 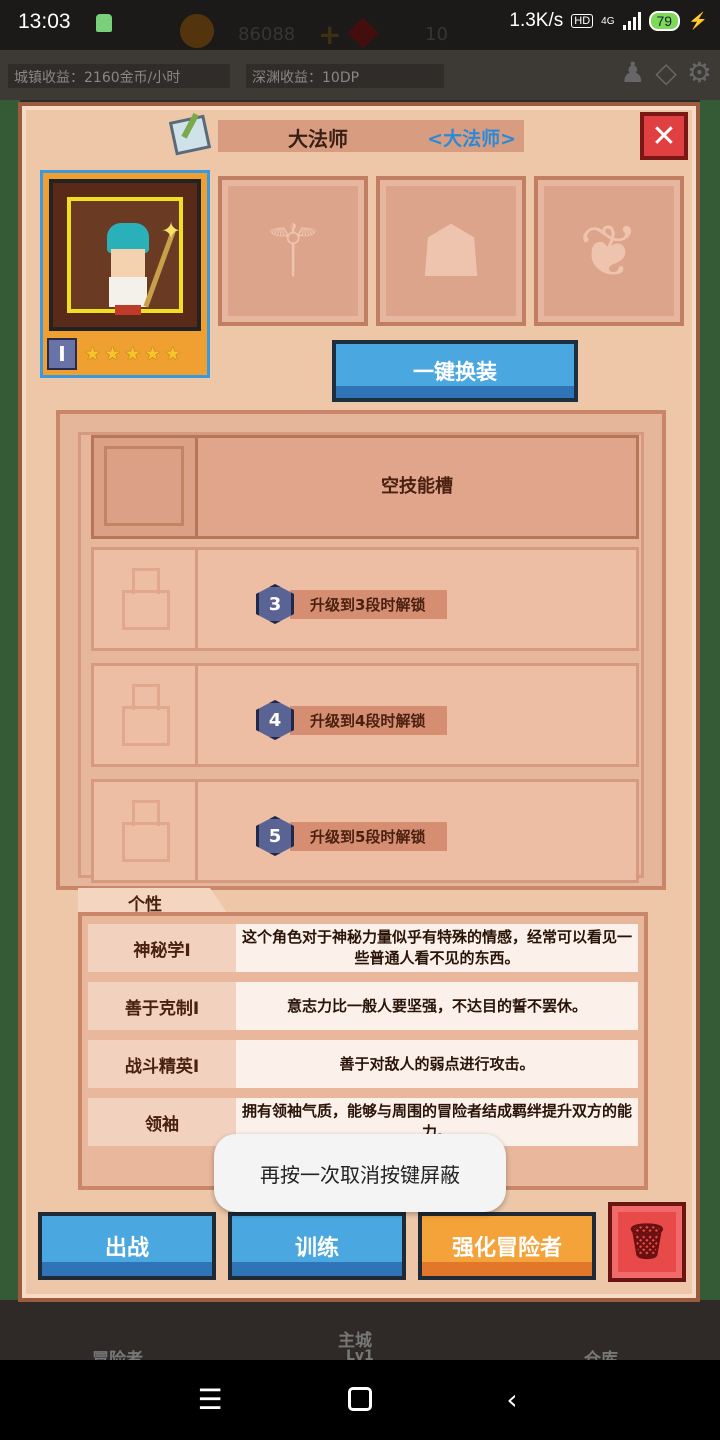 I want to click on scroll-quill-icon, so click(x=190, y=135).